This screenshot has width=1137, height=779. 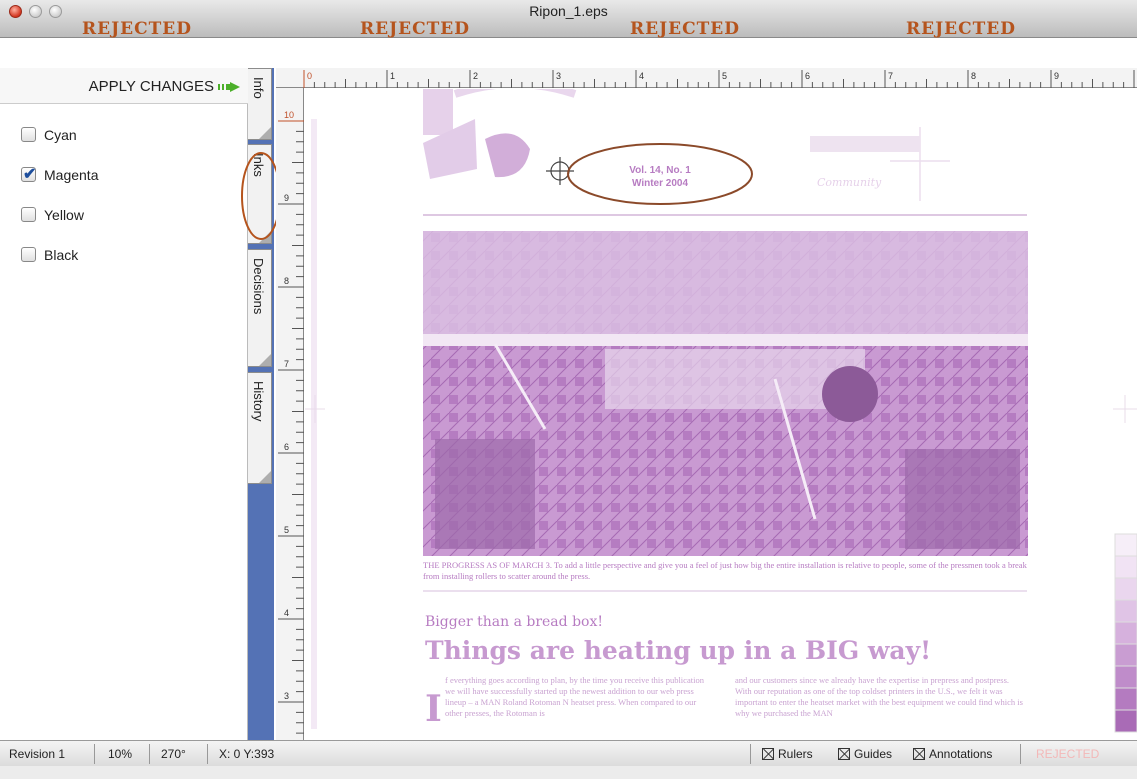 I want to click on toggle-annotations: Annotations, so click(x=952, y=754).